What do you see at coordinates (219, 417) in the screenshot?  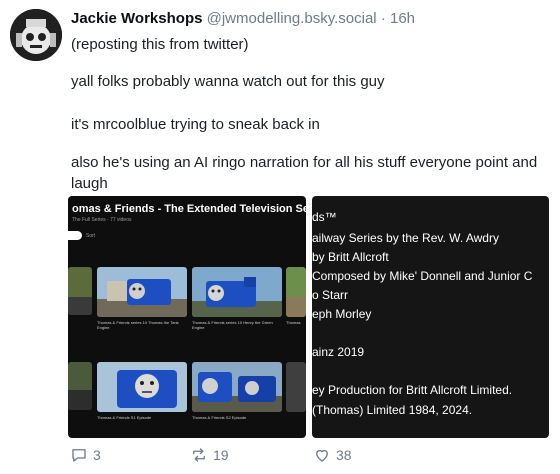 I see `video-caption: Thomas & Friends S2 Episode` at bounding box center [219, 417].